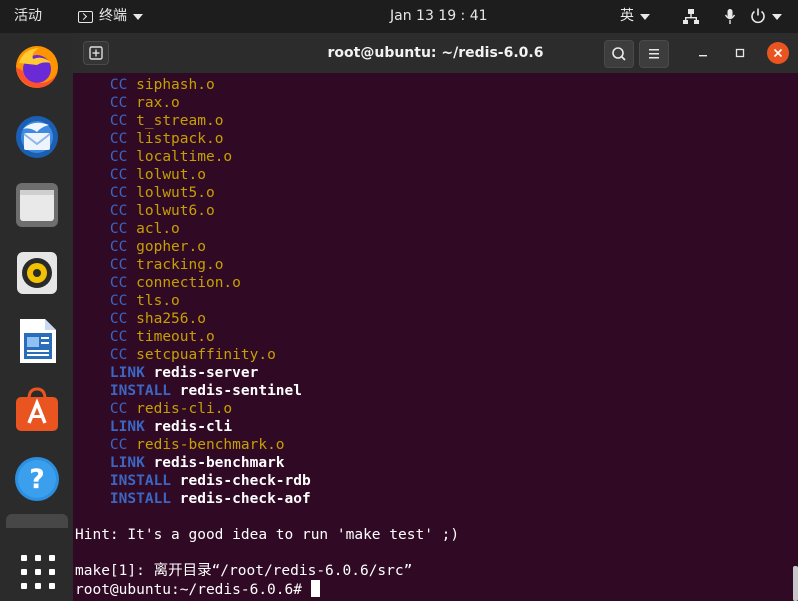 This screenshot has width=798, height=601. I want to click on thunderbird-icon, so click(37, 137).